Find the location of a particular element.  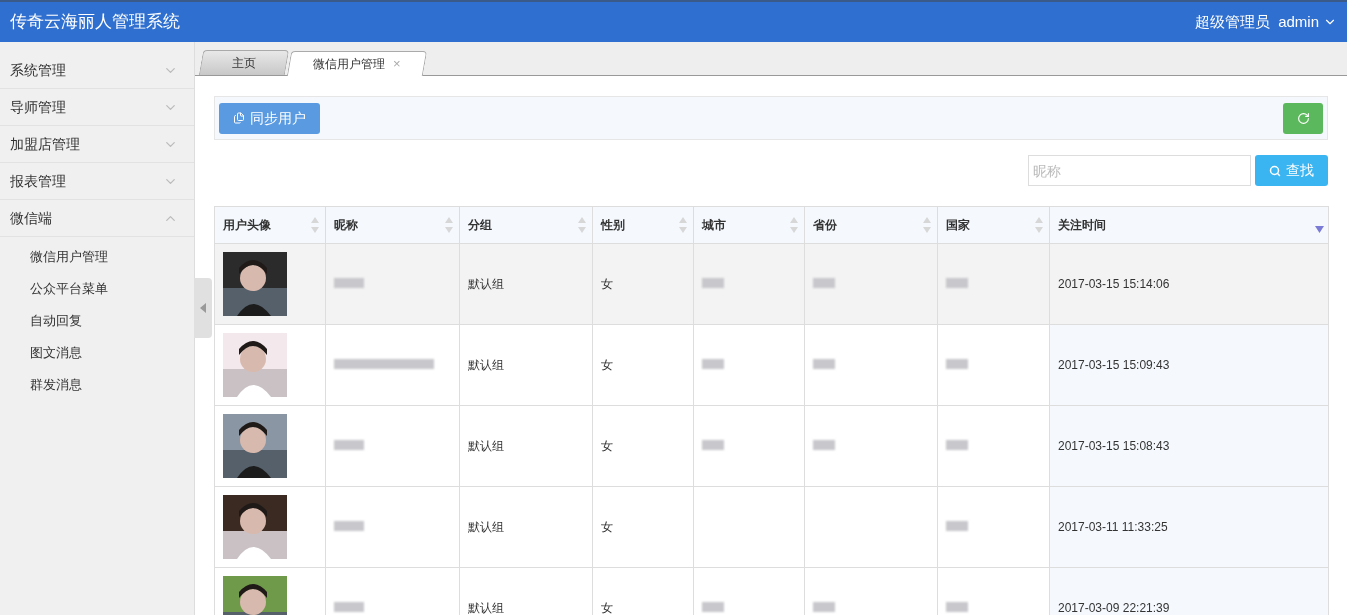

sidebar-item: 微信端 is located at coordinates (97, 218).